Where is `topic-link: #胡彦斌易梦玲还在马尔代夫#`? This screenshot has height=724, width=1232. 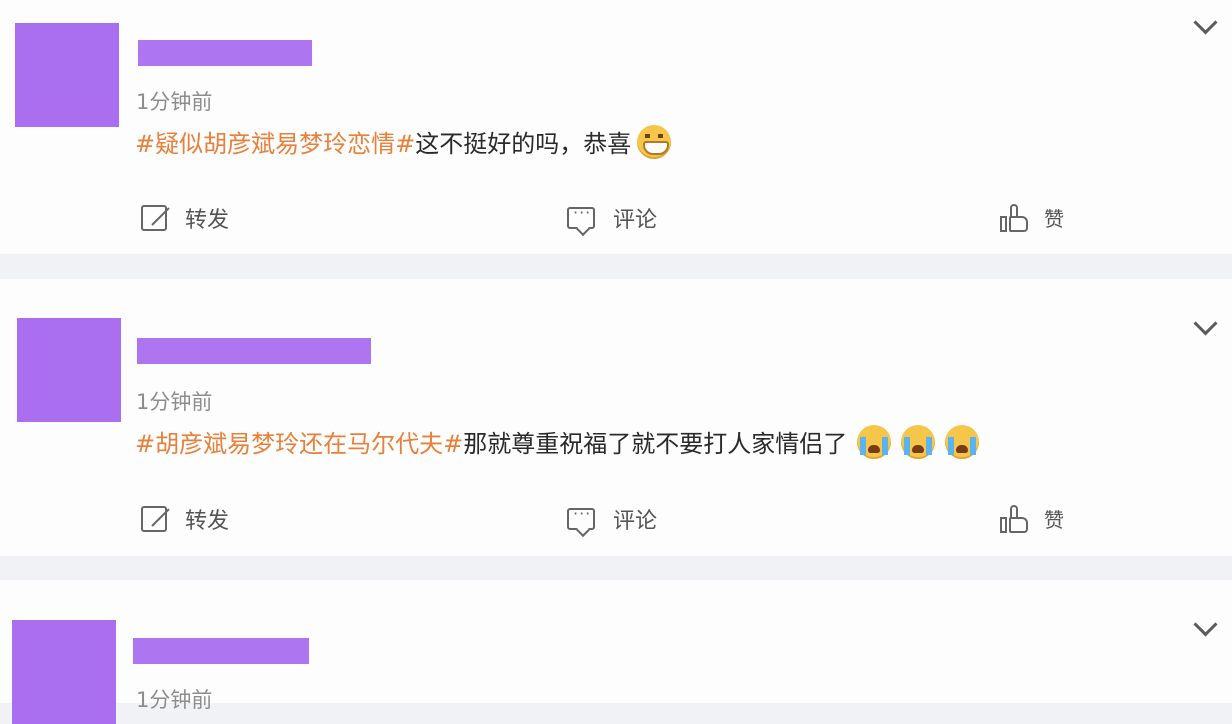 topic-link: #胡彦斌易梦玲还在马尔代夫# is located at coordinates (299, 441).